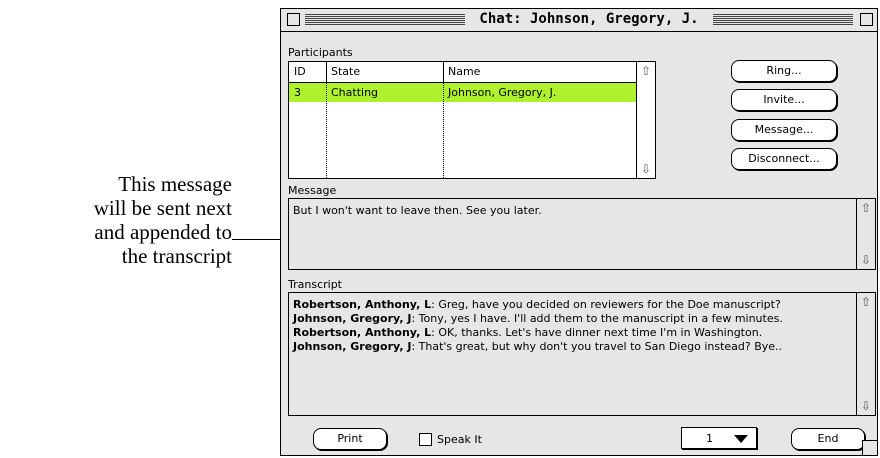 The height and width of the screenshot is (458, 880). Describe the element at coordinates (828, 439) in the screenshot. I see `end-button: End` at that location.